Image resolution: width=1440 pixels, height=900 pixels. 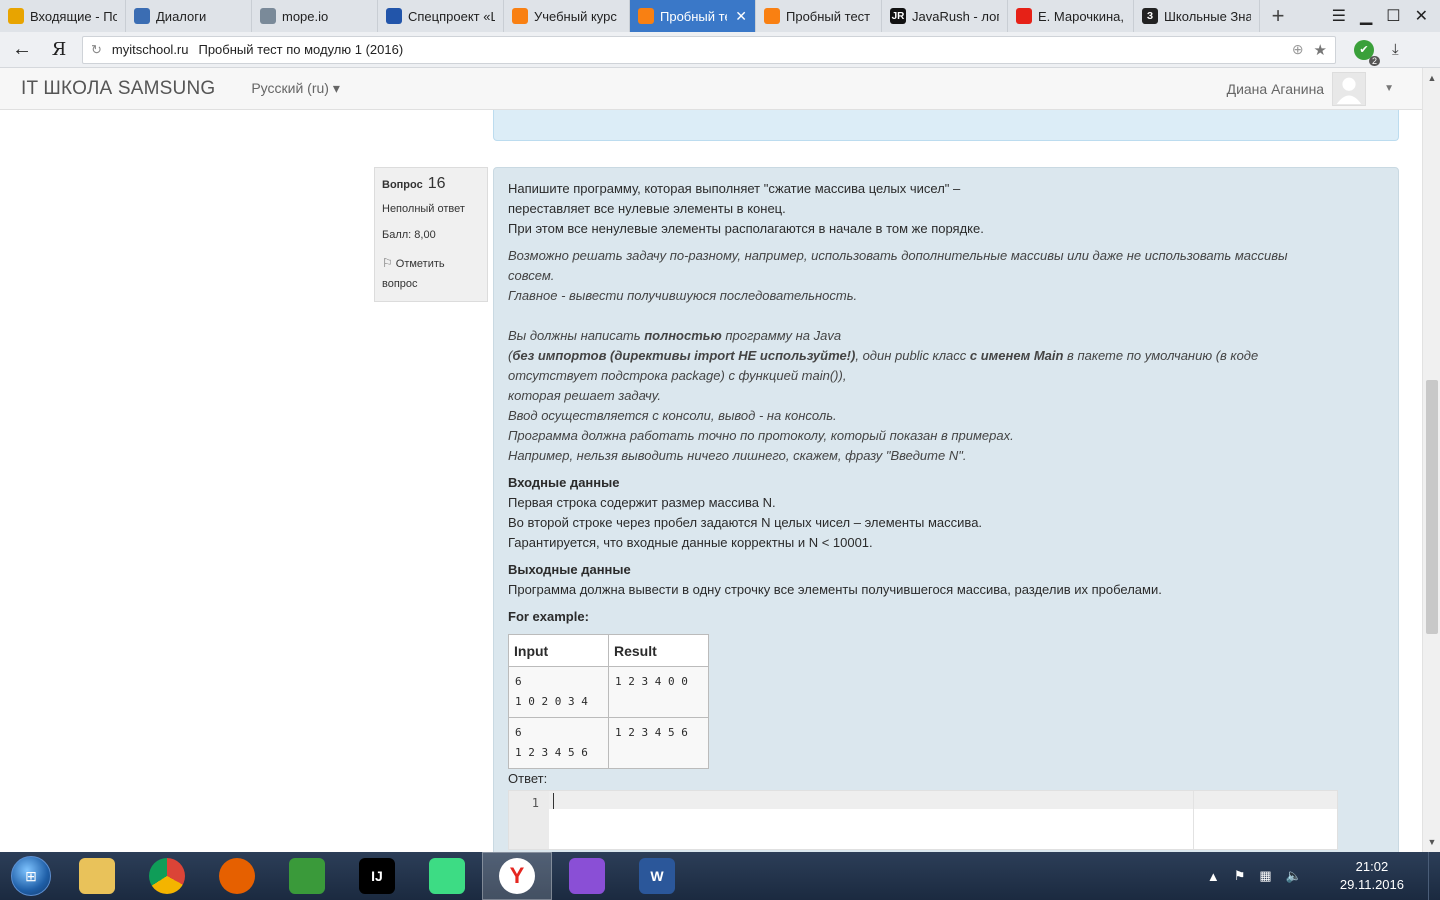 I want to click on flag-label-1: Отметить, so click(x=420, y=264).